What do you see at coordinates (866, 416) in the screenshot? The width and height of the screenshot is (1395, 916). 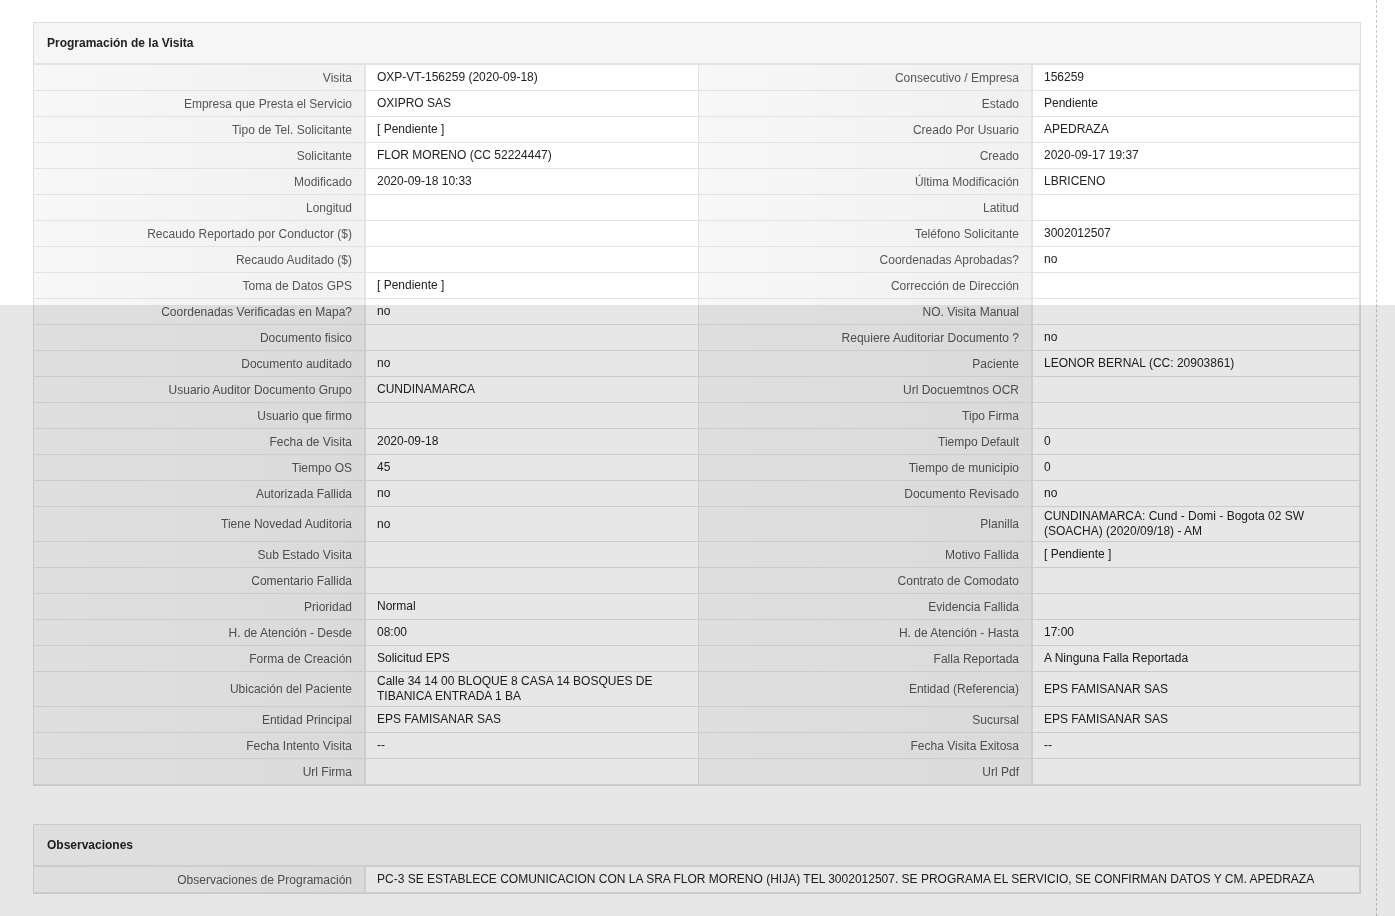 I see `field-label: Tipo Firma` at bounding box center [866, 416].